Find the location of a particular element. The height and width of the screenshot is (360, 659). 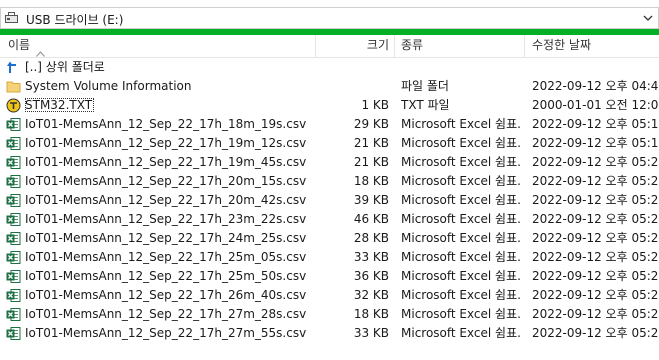

column-type-label: 종류 is located at coordinates (412, 45).